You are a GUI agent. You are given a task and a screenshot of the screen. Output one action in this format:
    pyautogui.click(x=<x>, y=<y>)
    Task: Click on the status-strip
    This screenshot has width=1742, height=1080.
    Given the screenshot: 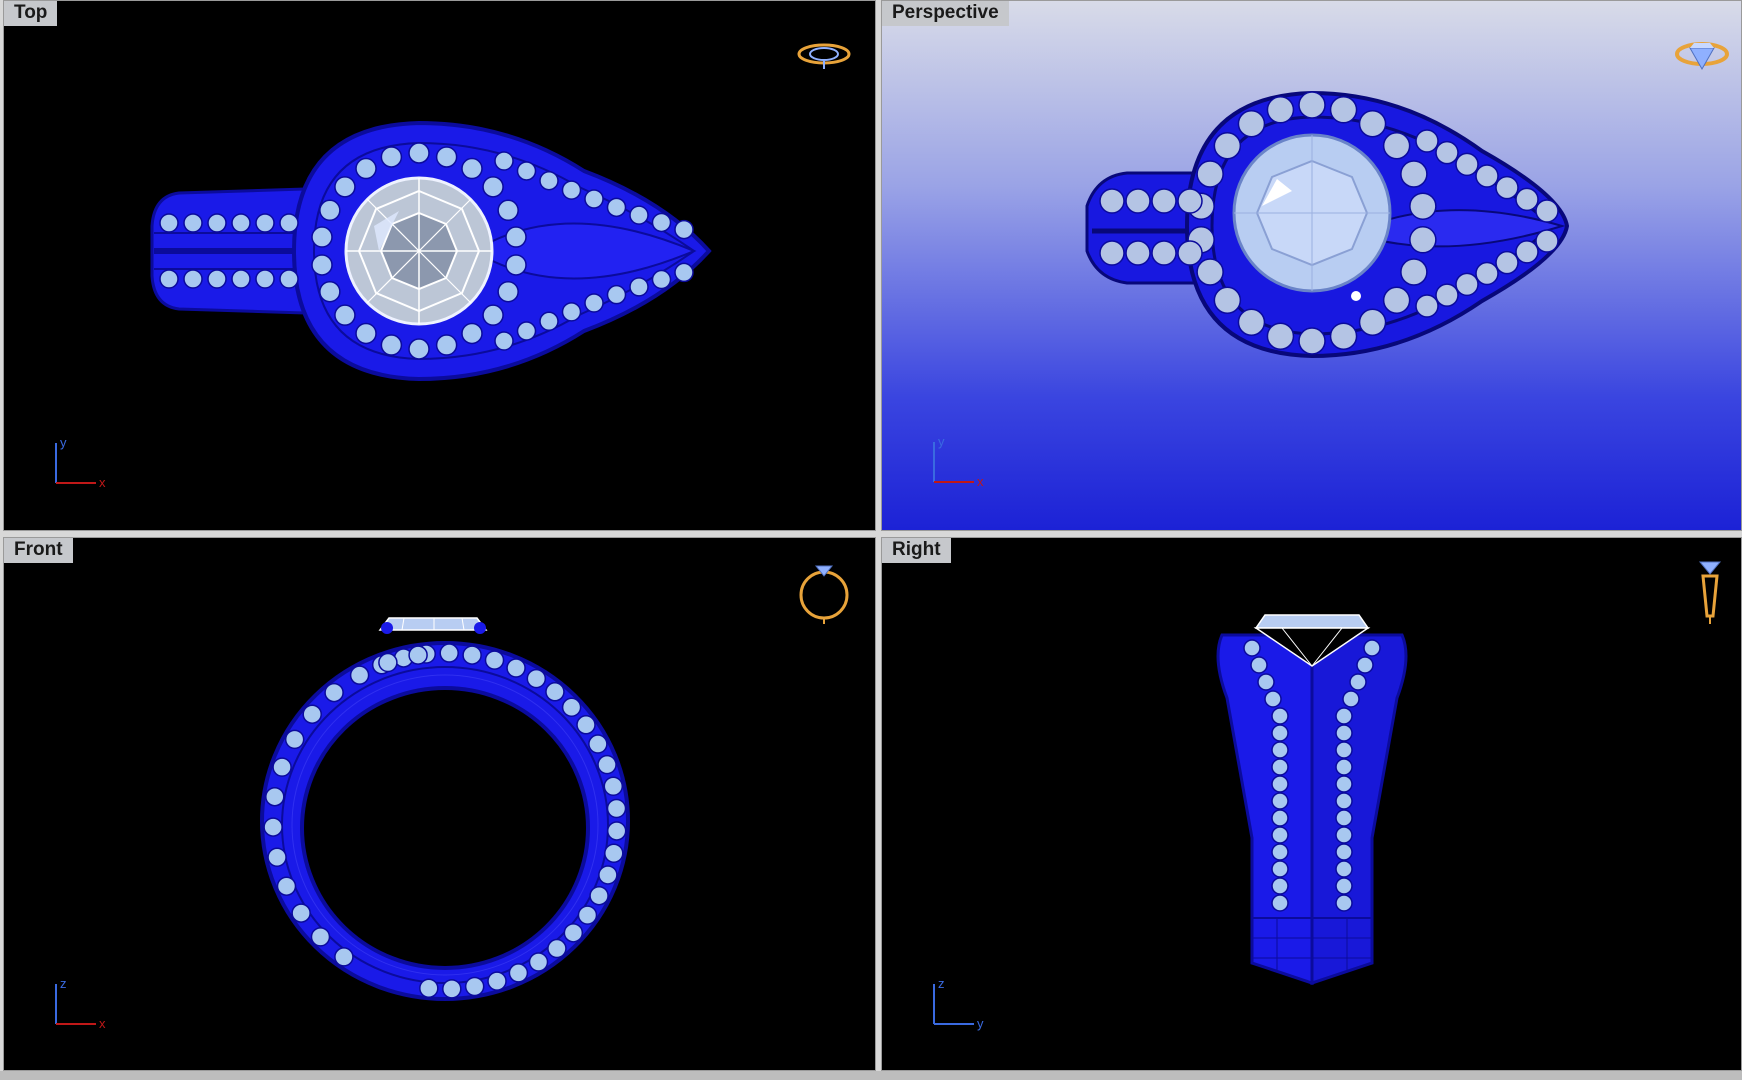 What is the action you would take?
    pyautogui.click(x=871, y=1075)
    